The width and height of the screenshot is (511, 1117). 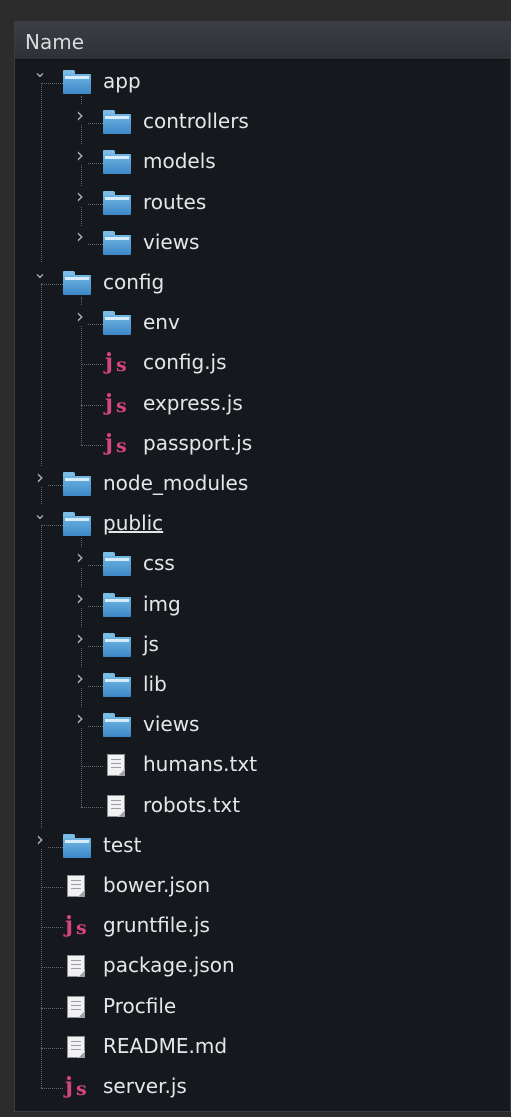 What do you see at coordinates (262, 1047) in the screenshot?
I see `tree-file-readme-md: README.md` at bounding box center [262, 1047].